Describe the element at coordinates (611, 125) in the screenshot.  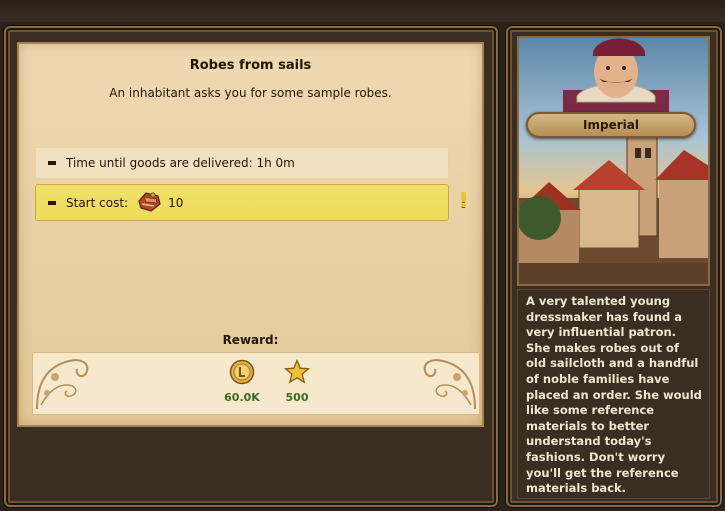
I see `character-name-banner: Imperial` at that location.